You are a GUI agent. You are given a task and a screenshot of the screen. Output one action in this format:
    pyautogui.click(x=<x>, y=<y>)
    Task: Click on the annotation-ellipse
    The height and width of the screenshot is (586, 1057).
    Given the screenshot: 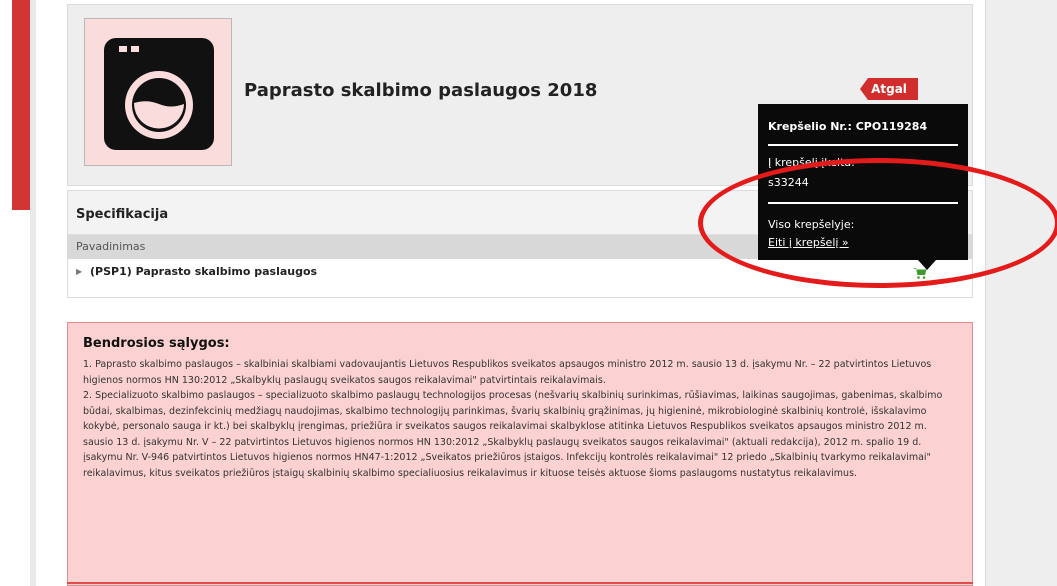 What is the action you would take?
    pyautogui.click(x=877, y=223)
    